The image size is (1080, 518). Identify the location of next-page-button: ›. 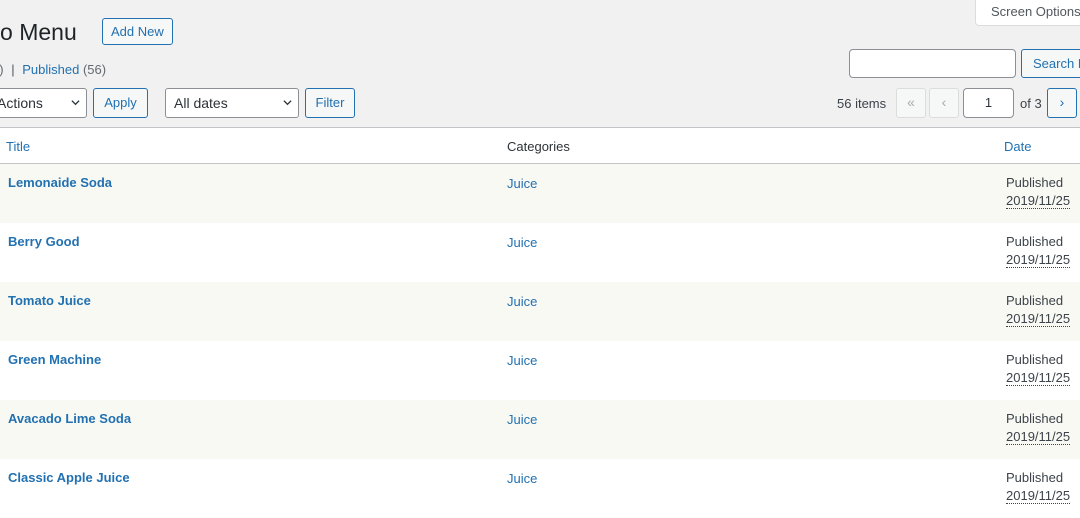
(1062, 103).